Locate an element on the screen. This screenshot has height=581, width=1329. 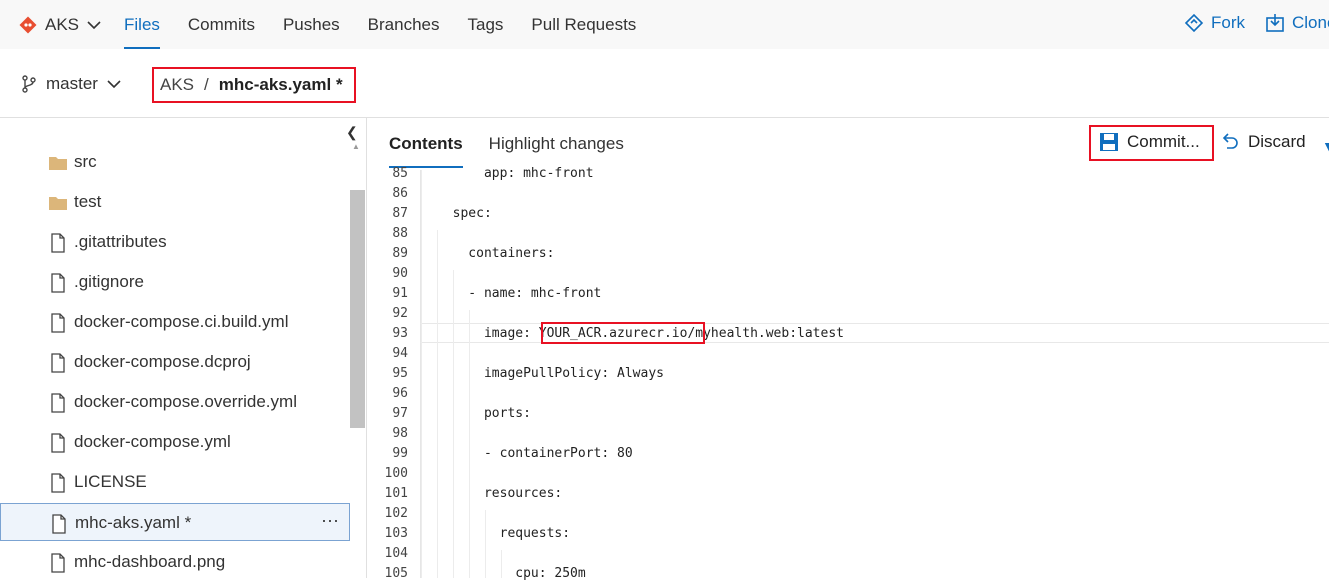
code-line: containers: is located at coordinates (495, 253).